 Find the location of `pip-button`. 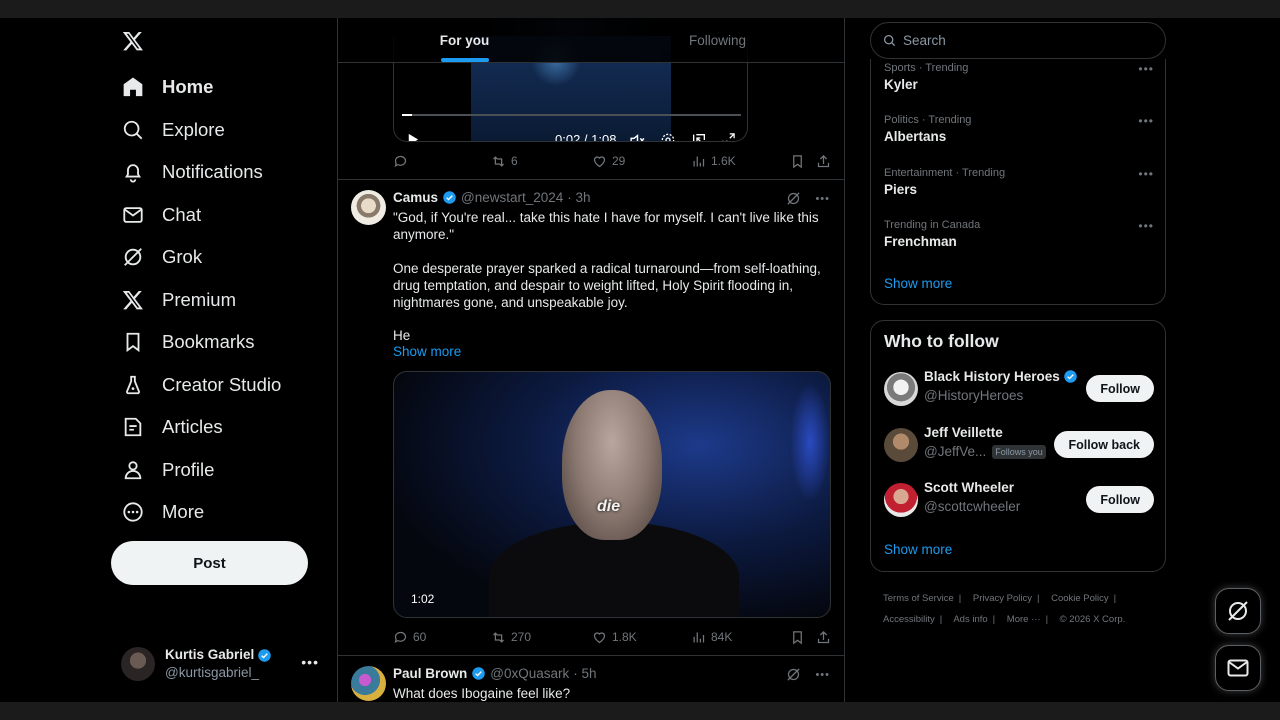

pip-button is located at coordinates (699, 136).